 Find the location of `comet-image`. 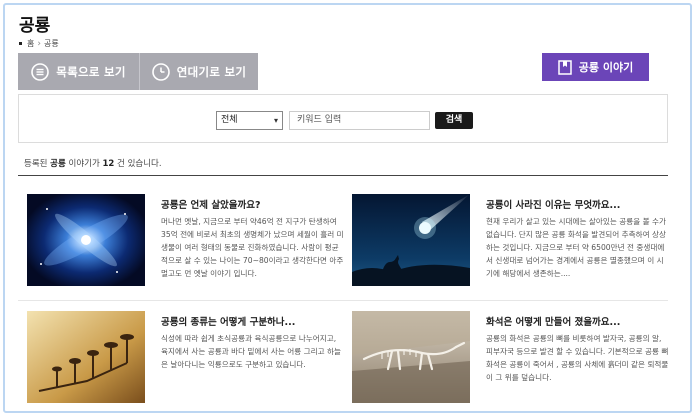

comet-image is located at coordinates (411, 240).